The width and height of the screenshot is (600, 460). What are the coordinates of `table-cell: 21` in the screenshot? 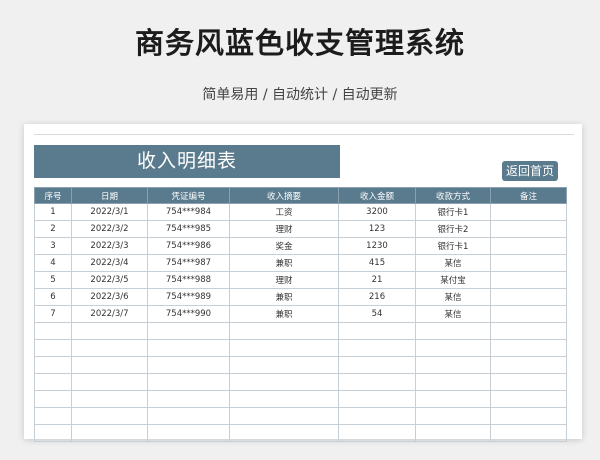 It's located at (377, 280).